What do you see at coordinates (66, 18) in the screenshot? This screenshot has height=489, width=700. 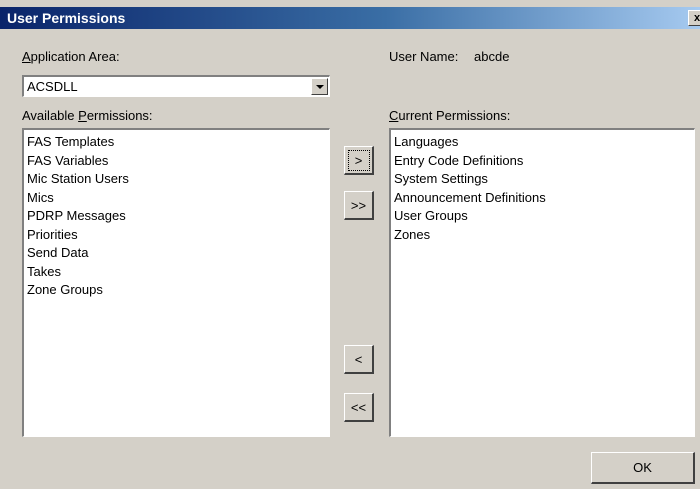 I see `window-title: User Permissions` at bounding box center [66, 18].